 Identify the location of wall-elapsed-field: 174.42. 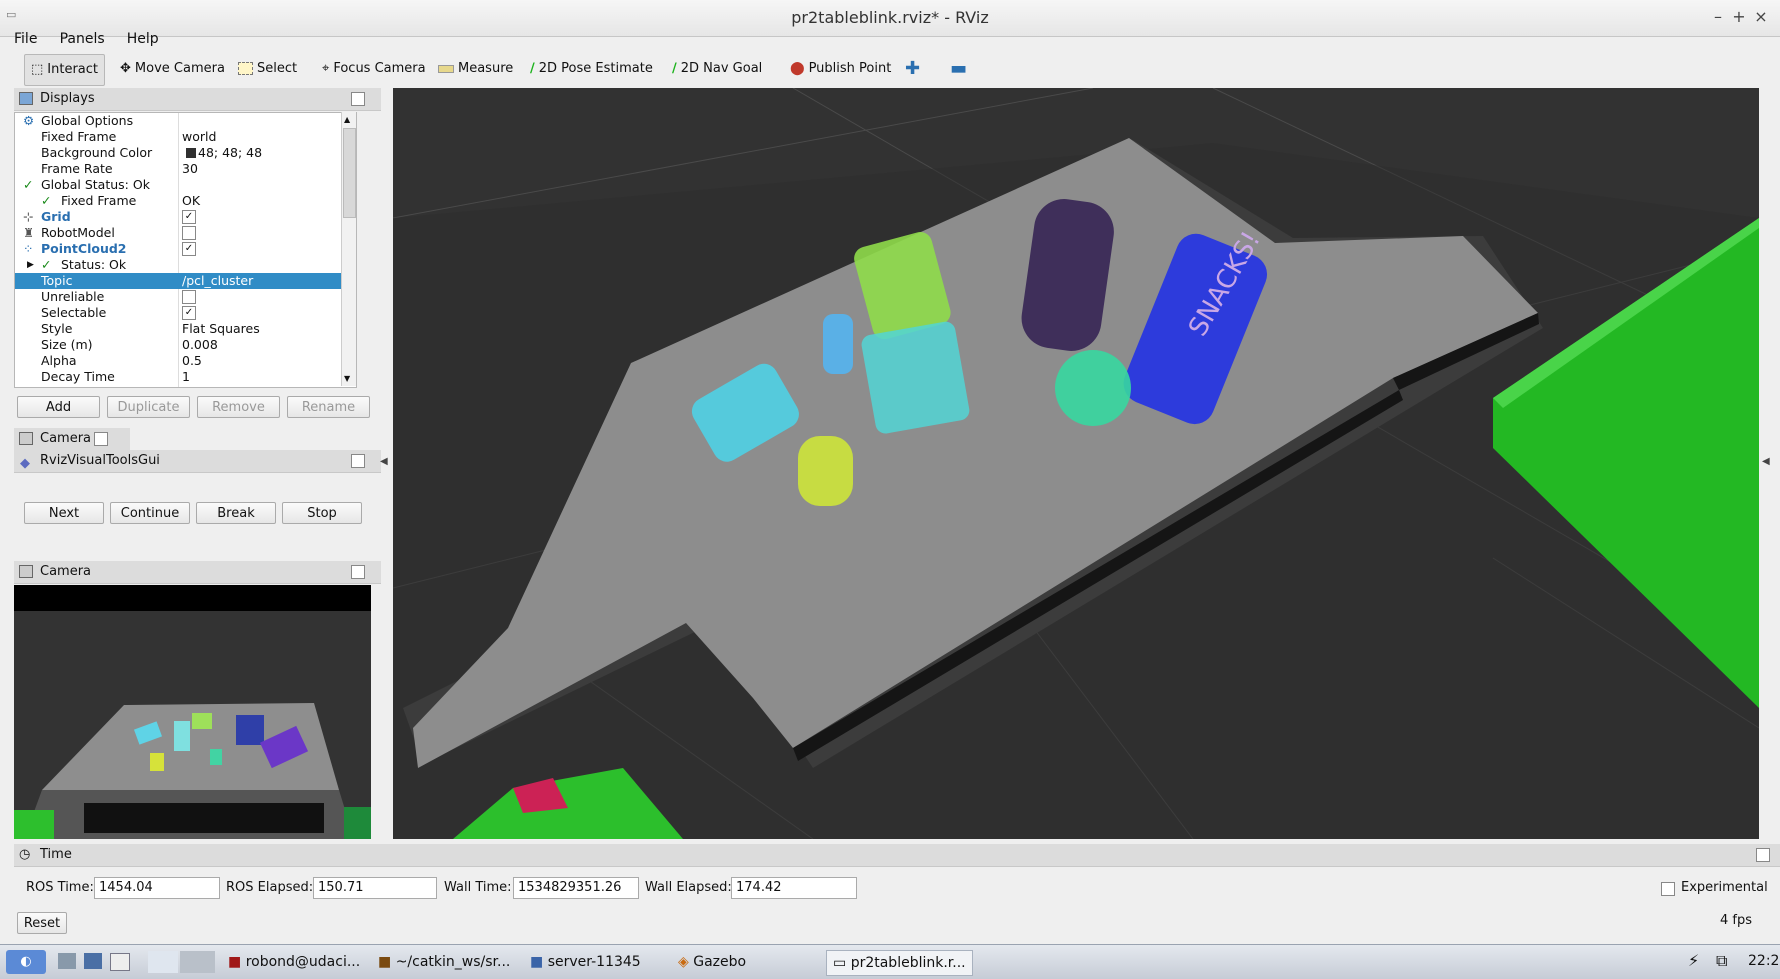
(794, 888).